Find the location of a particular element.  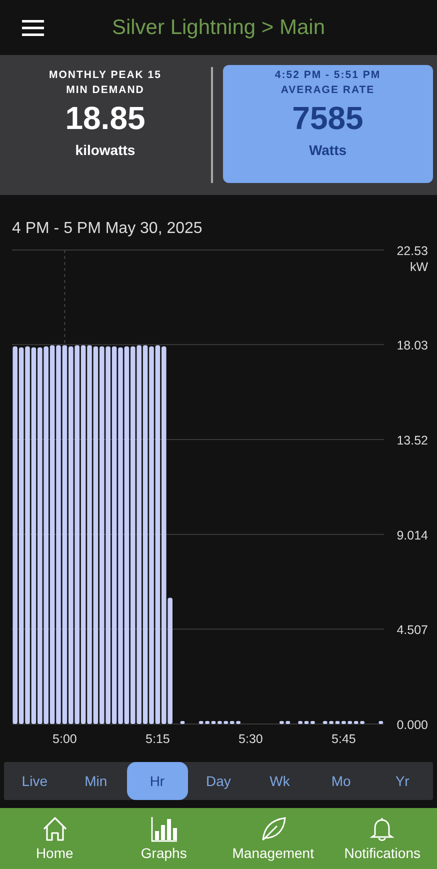

nav-item: Notifications is located at coordinates (382, 838).